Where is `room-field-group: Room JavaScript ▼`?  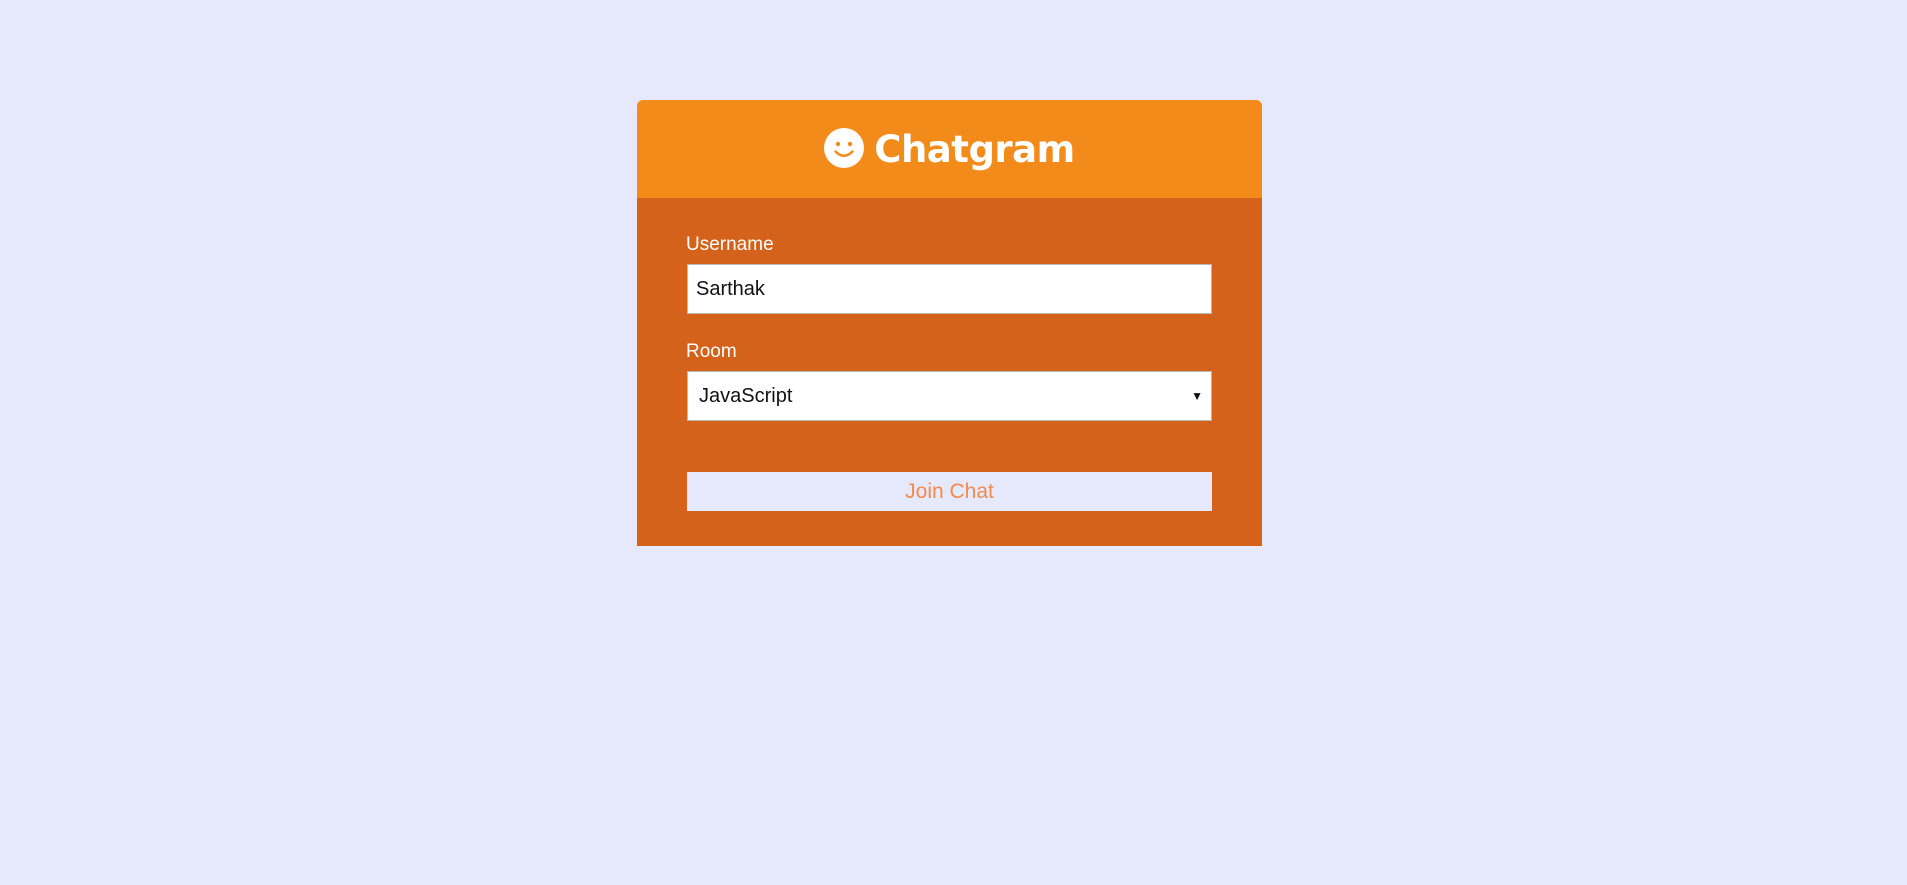
room-field-group: Room JavaScript ▼ is located at coordinates (949, 381).